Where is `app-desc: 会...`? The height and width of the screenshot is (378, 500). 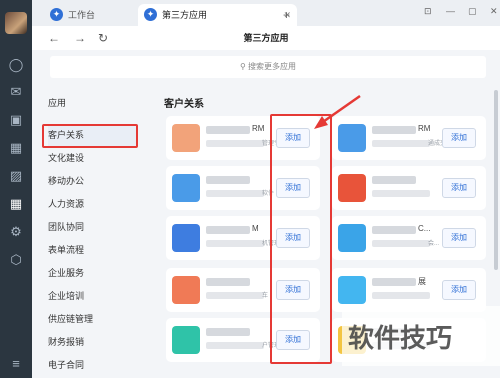
app-desc: 会... is located at coordinates (434, 244).